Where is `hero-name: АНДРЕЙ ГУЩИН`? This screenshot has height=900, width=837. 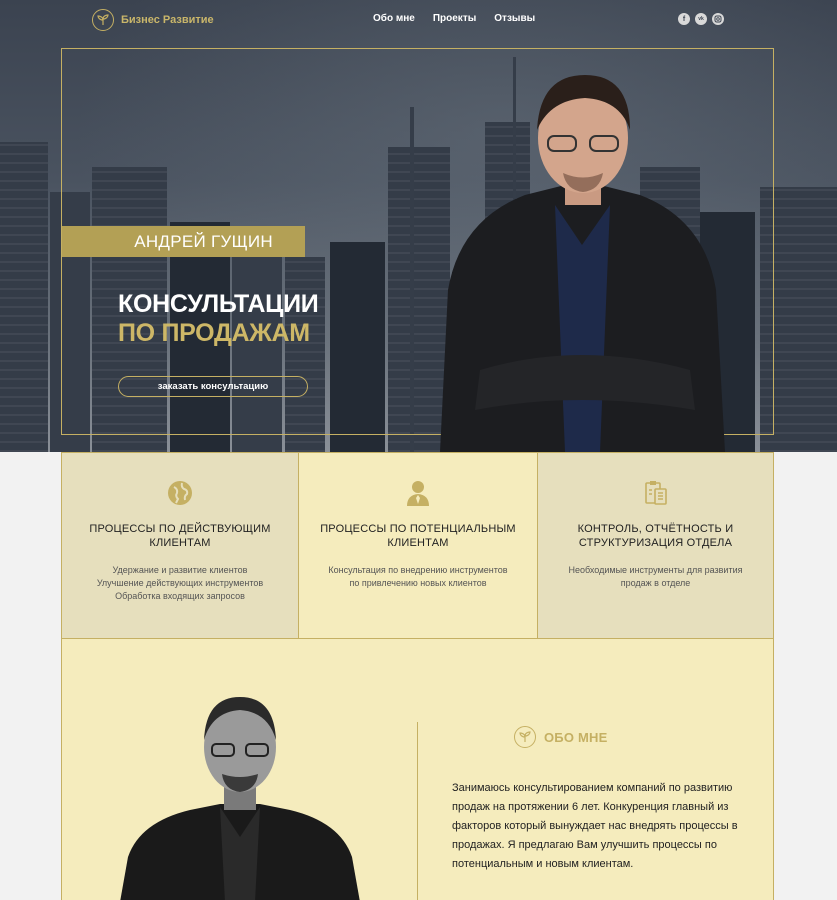
hero-name: АНДРЕЙ ГУЩИН is located at coordinates (183, 241).